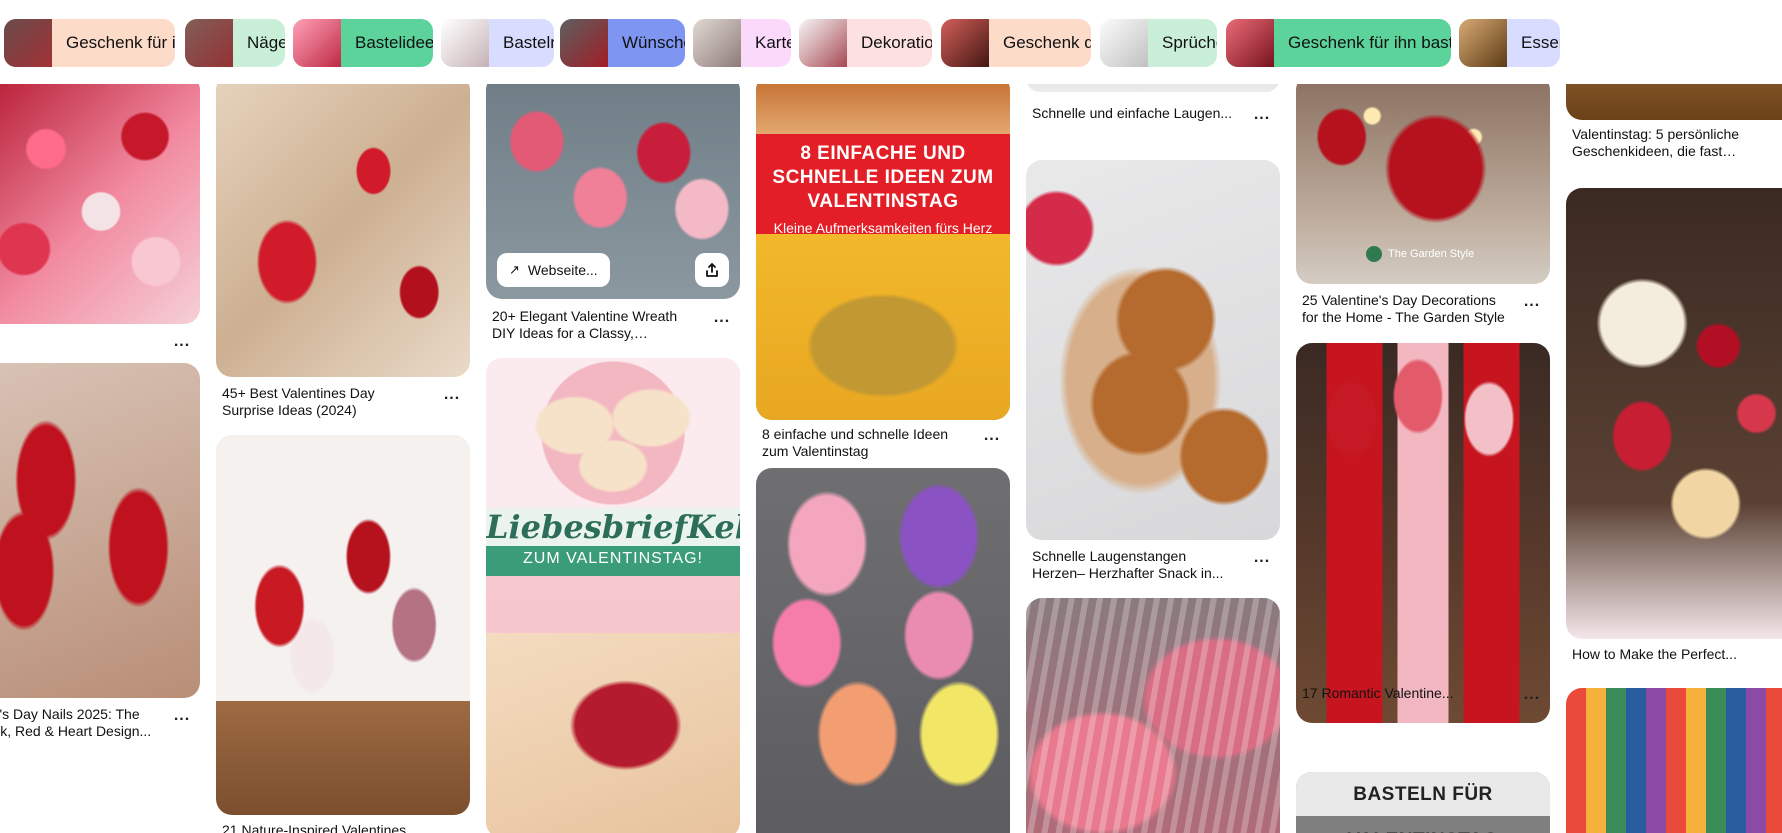  I want to click on pin-image-red-nails, so click(100, 530).